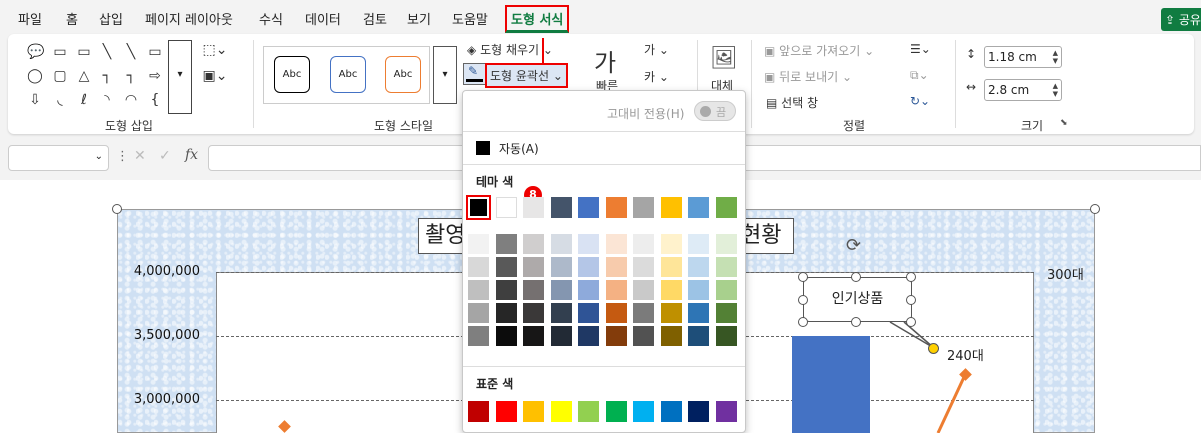  What do you see at coordinates (375, 18) in the screenshot?
I see `menu-review: 검토` at bounding box center [375, 18].